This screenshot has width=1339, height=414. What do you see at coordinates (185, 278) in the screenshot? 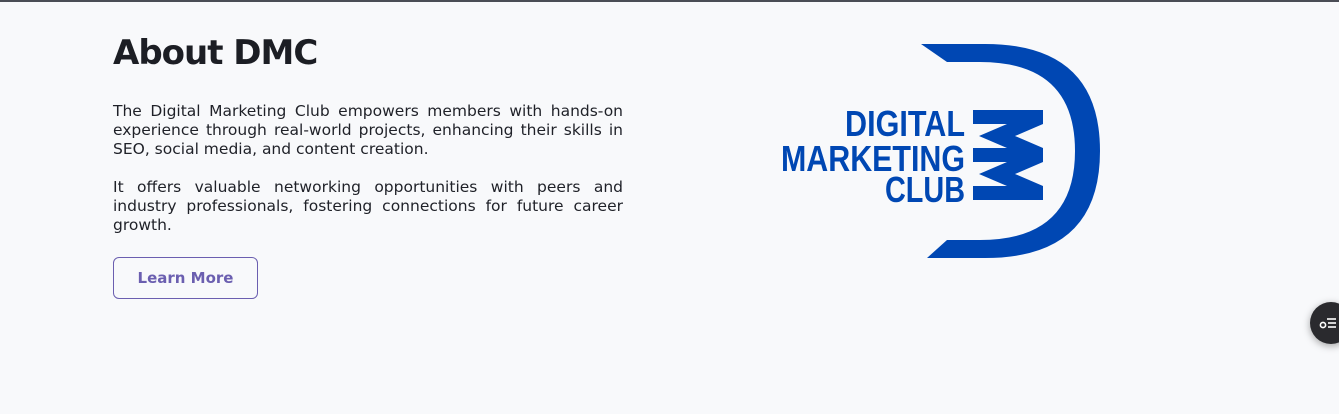
I see `learn-more-button: Learn More` at bounding box center [185, 278].